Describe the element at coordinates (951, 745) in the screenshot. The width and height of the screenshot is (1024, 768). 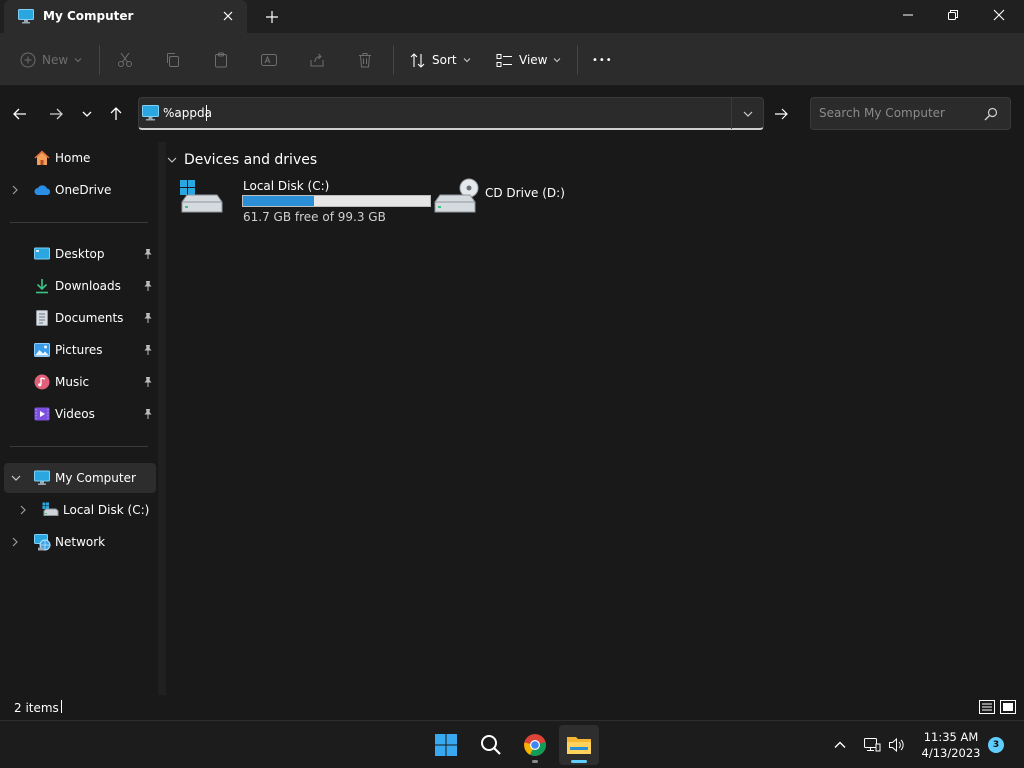
I see `taskbar-clock: 11:35 AM 4/13/2023` at that location.